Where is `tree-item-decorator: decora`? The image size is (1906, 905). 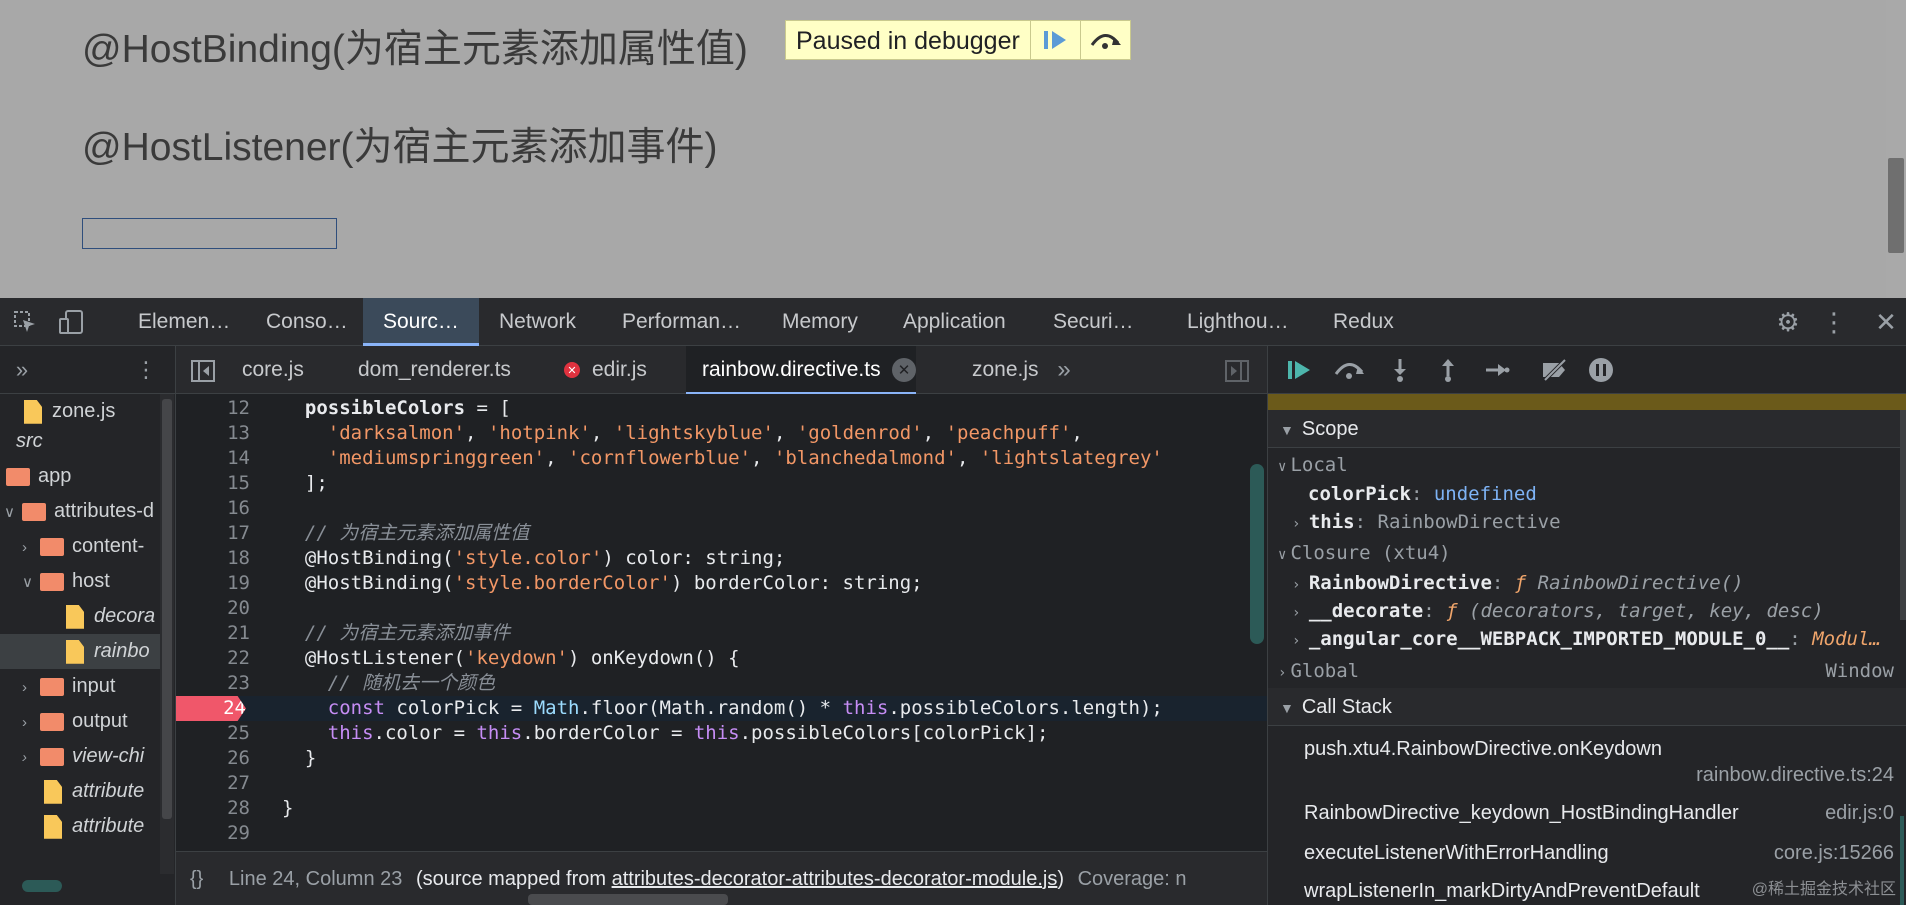 tree-item-decorator: decora is located at coordinates (80, 616).